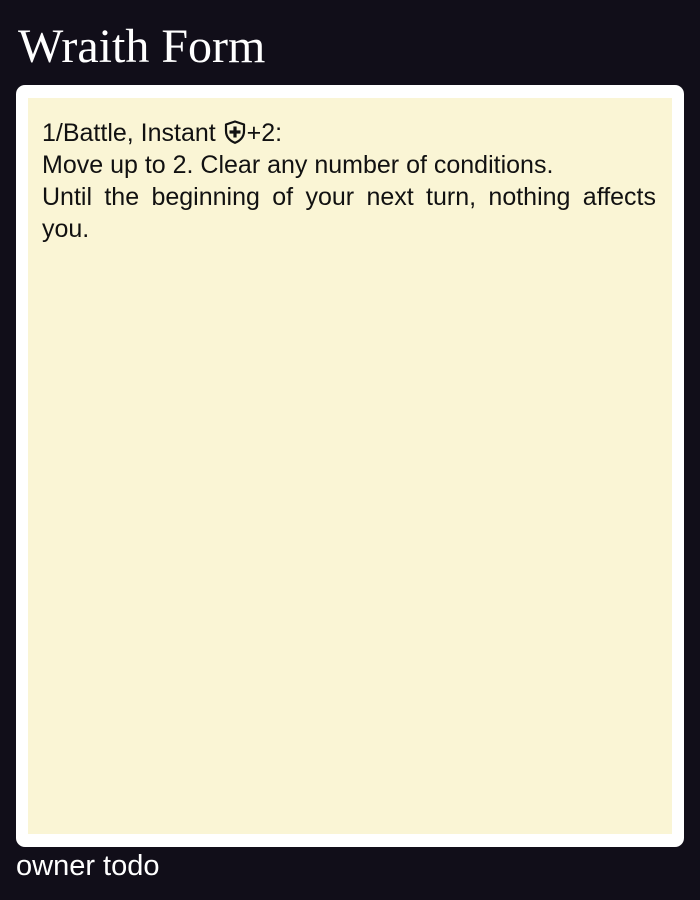  Describe the element at coordinates (235, 132) in the screenshot. I see `shield-plus-icon` at that location.